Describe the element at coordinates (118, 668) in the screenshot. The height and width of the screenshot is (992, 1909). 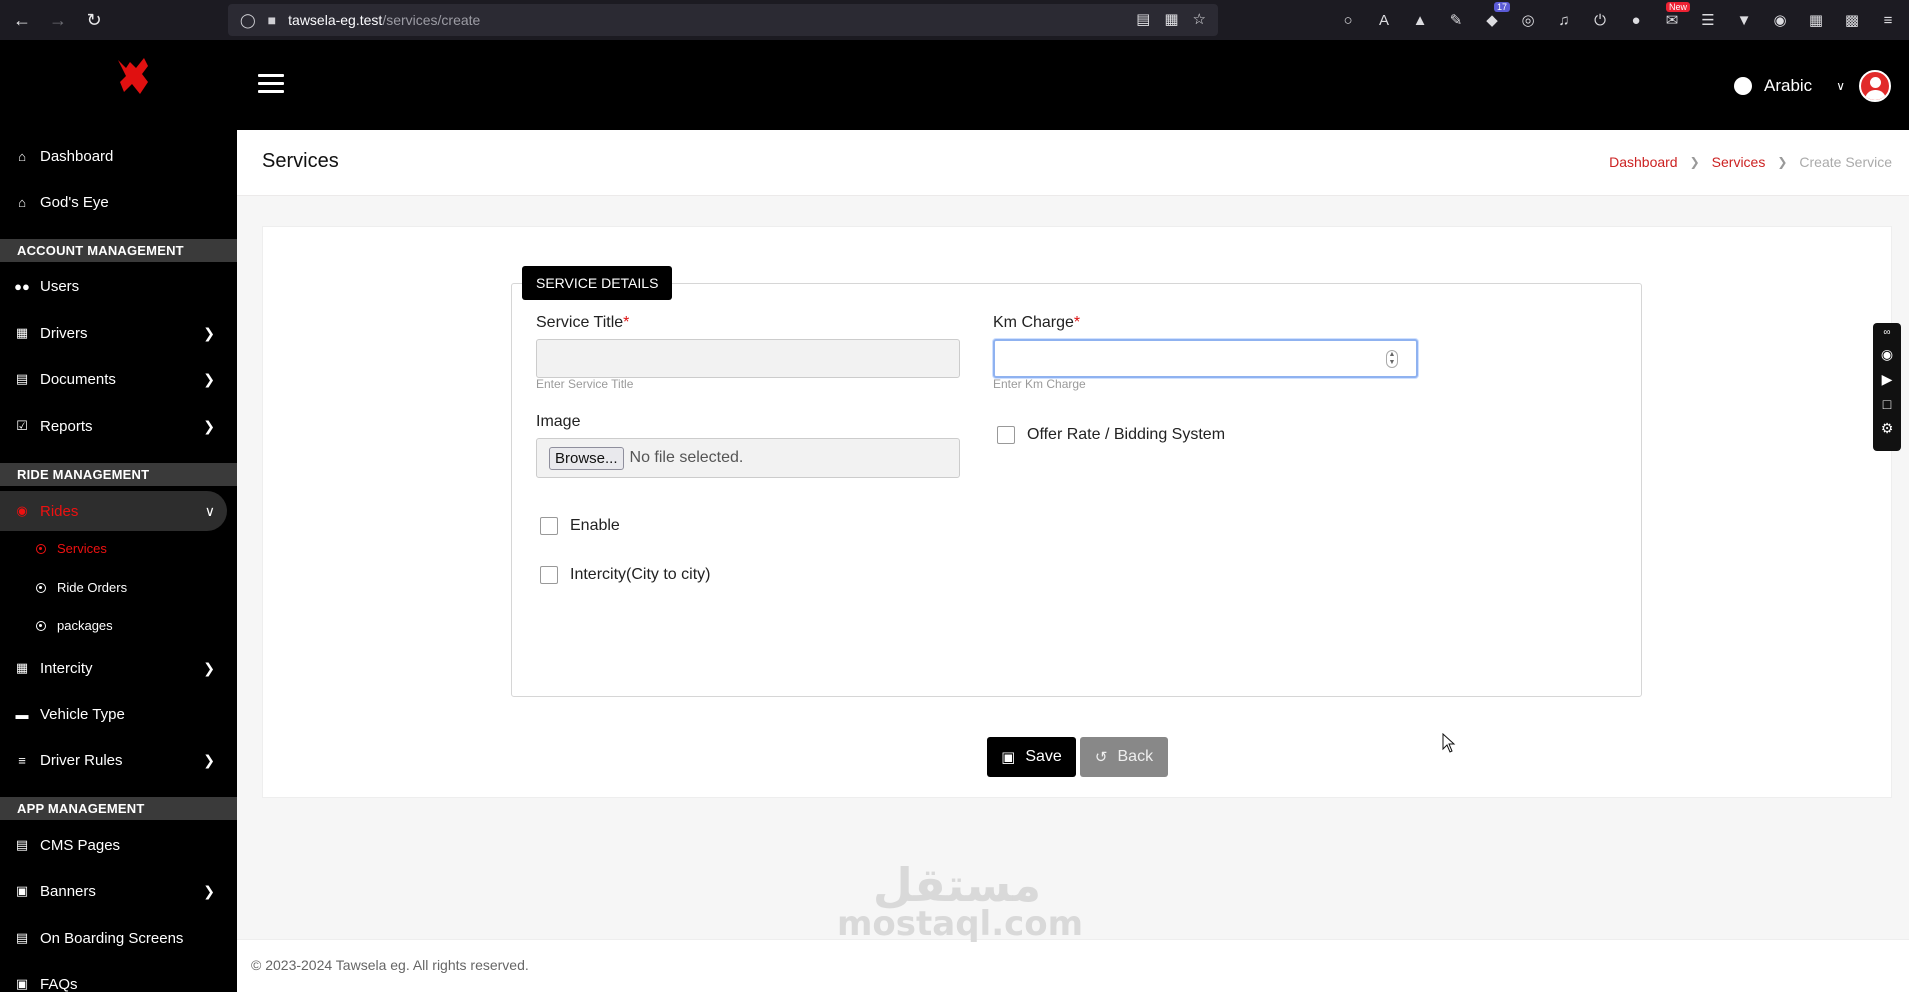
I see `sidebar-item-intercity: ▦ Intercity ❯` at that location.